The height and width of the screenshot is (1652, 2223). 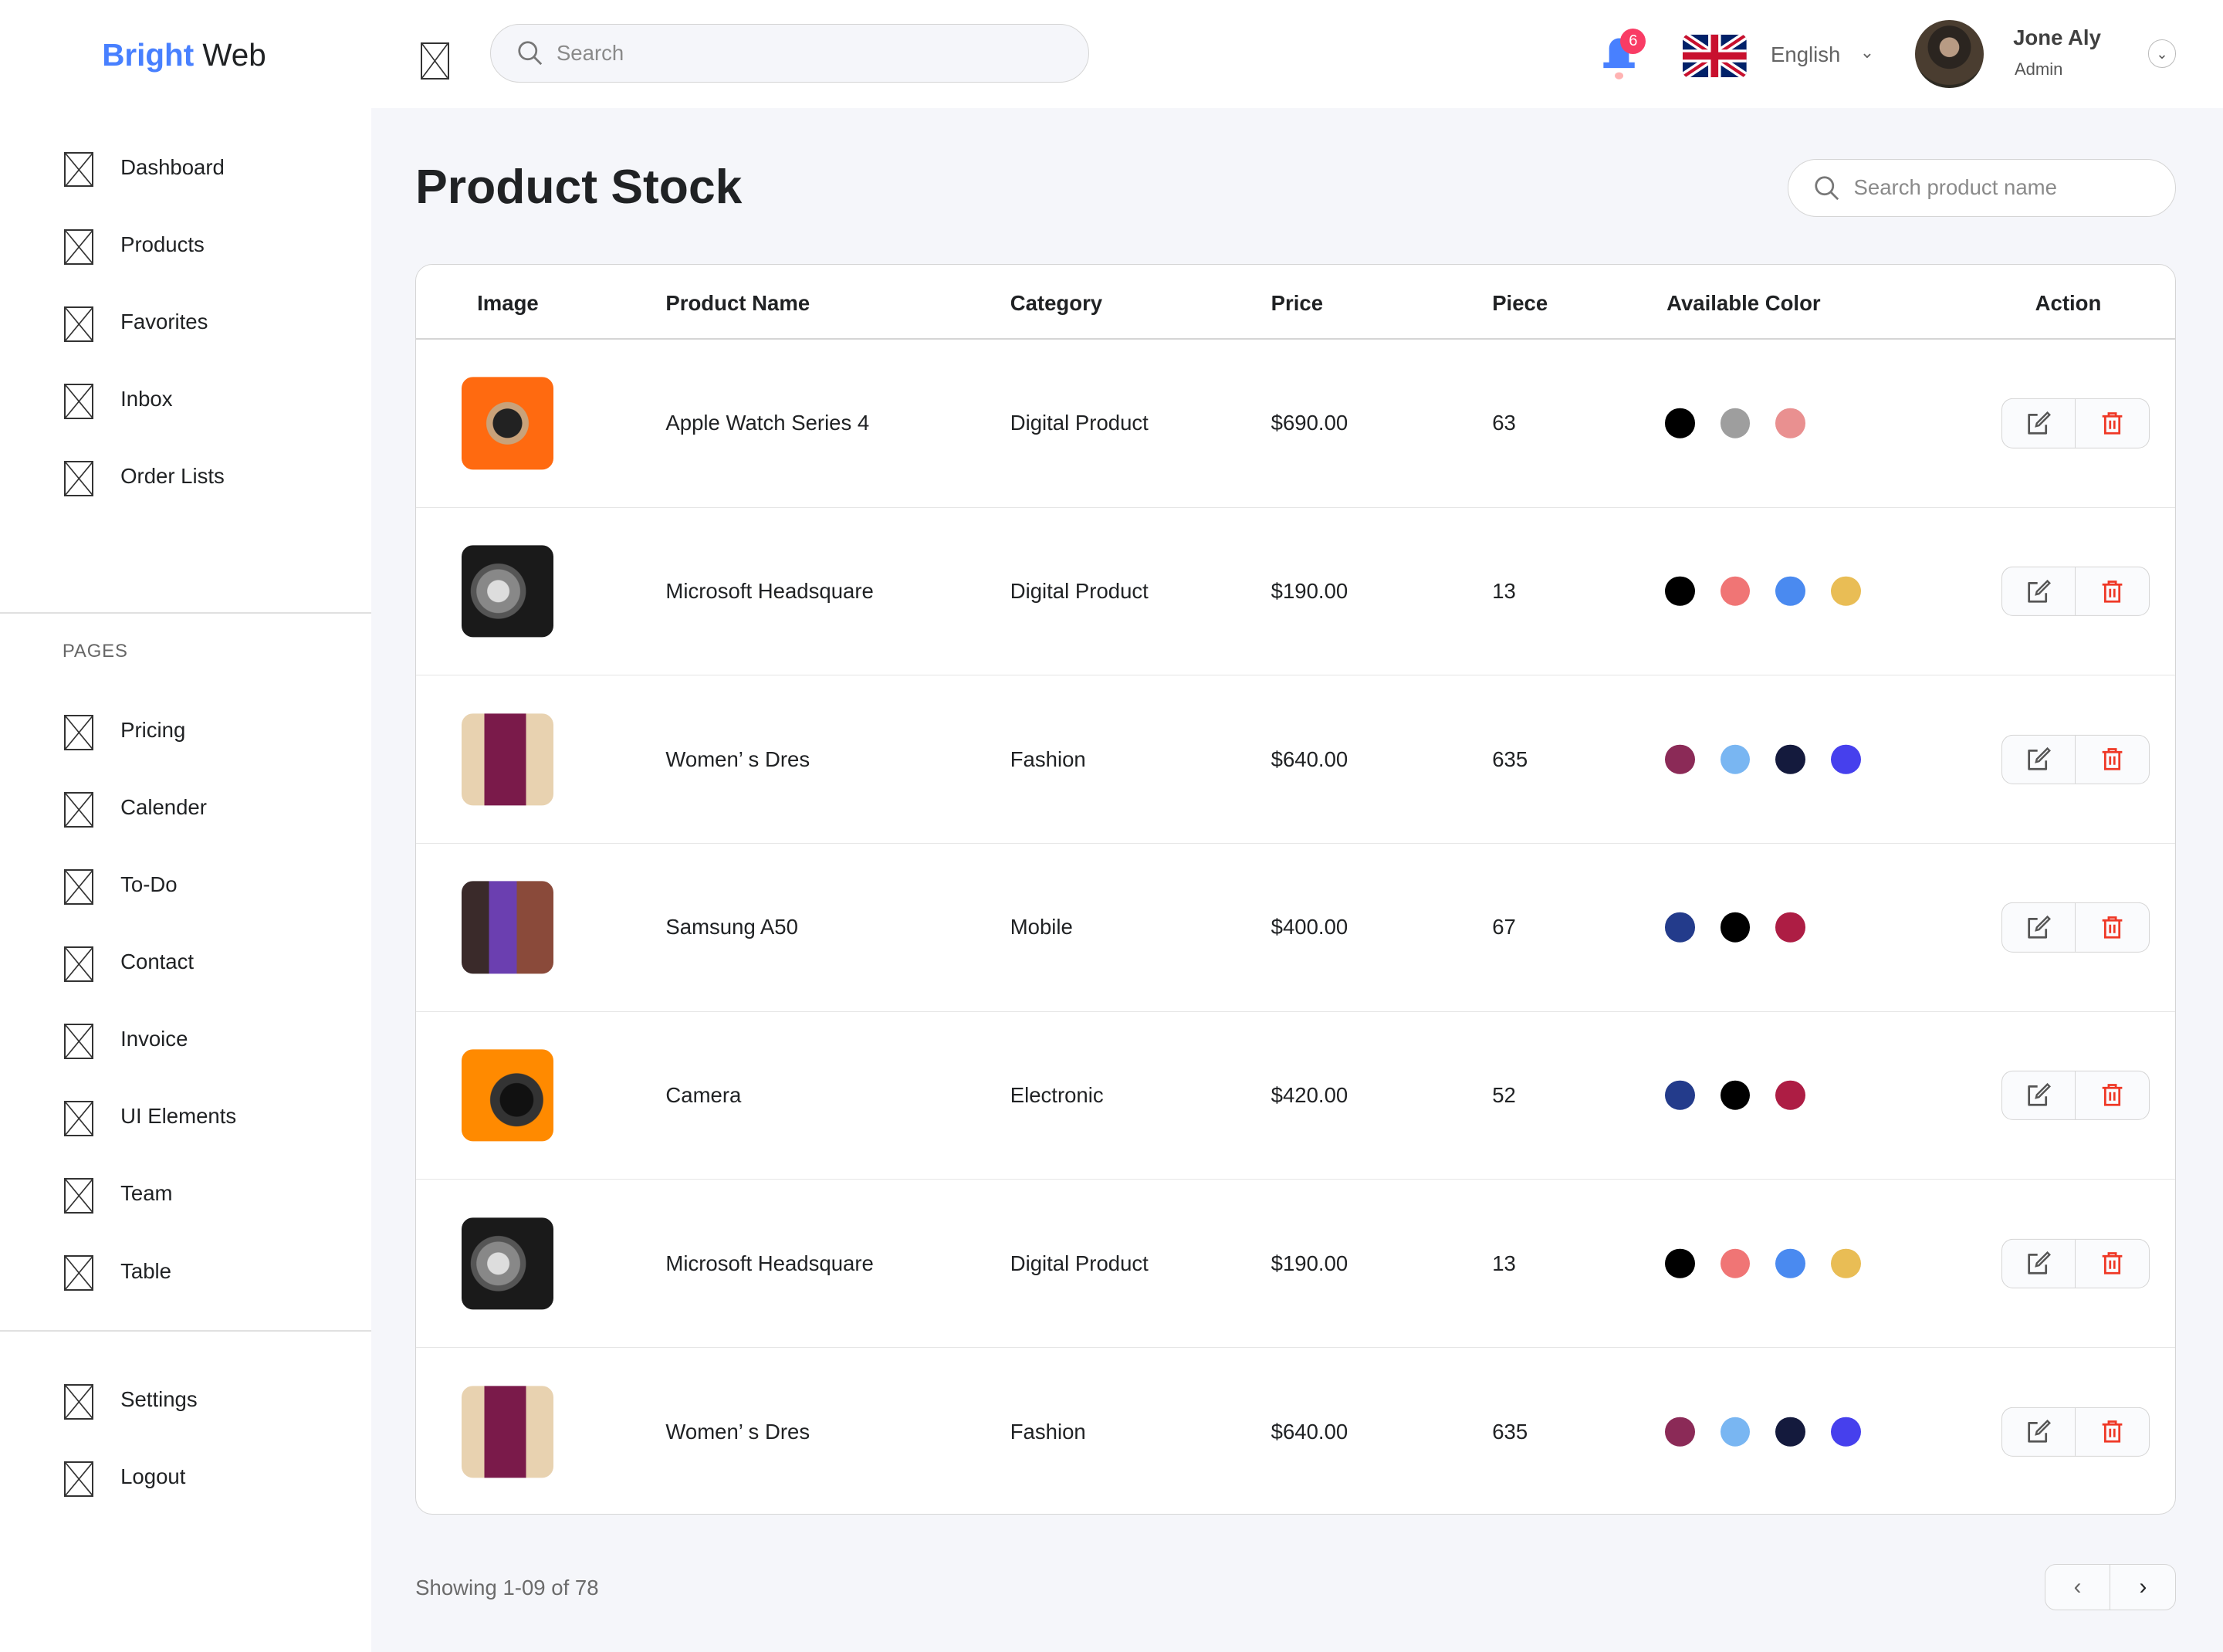 What do you see at coordinates (1520, 302) in the screenshot?
I see `column-header: Piece` at bounding box center [1520, 302].